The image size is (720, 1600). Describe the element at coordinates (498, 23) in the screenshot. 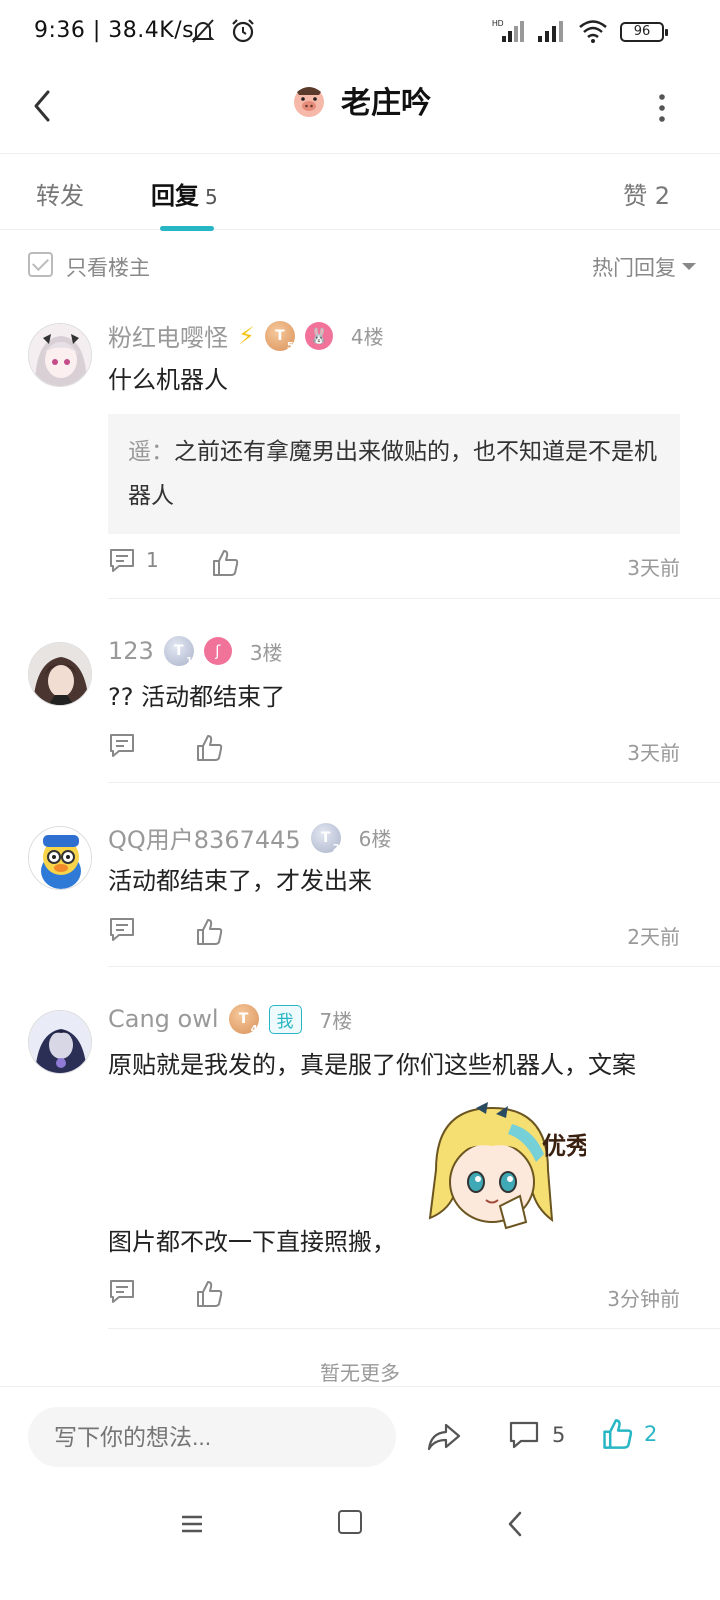

I see `svg-text: HD` at that location.